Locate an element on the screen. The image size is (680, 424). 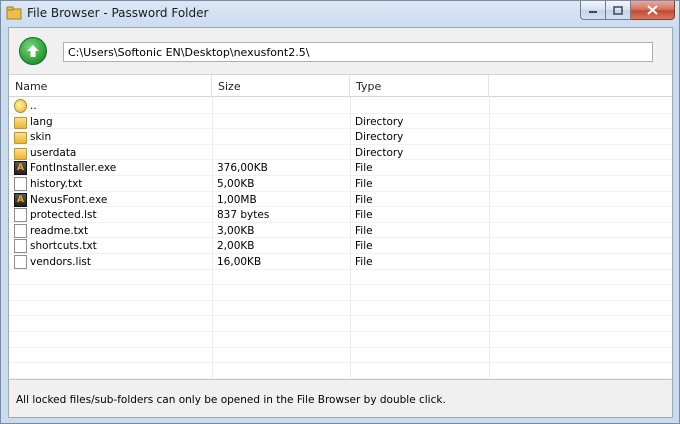
file-row: userdata Directory is located at coordinates (340, 153).